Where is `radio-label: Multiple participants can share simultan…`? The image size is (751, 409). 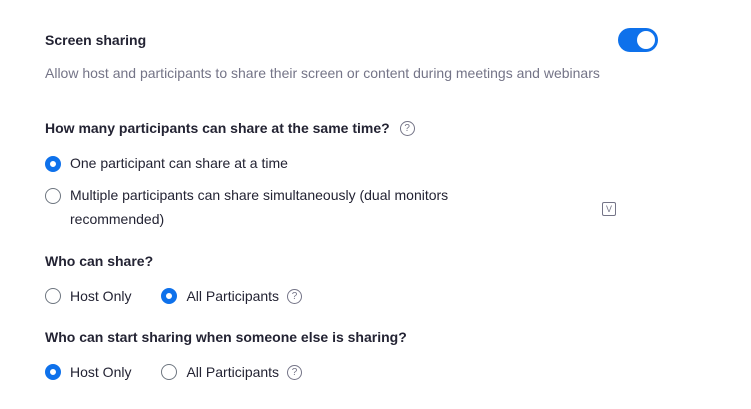 radio-label: Multiple participants can share simultan… is located at coordinates (259, 207).